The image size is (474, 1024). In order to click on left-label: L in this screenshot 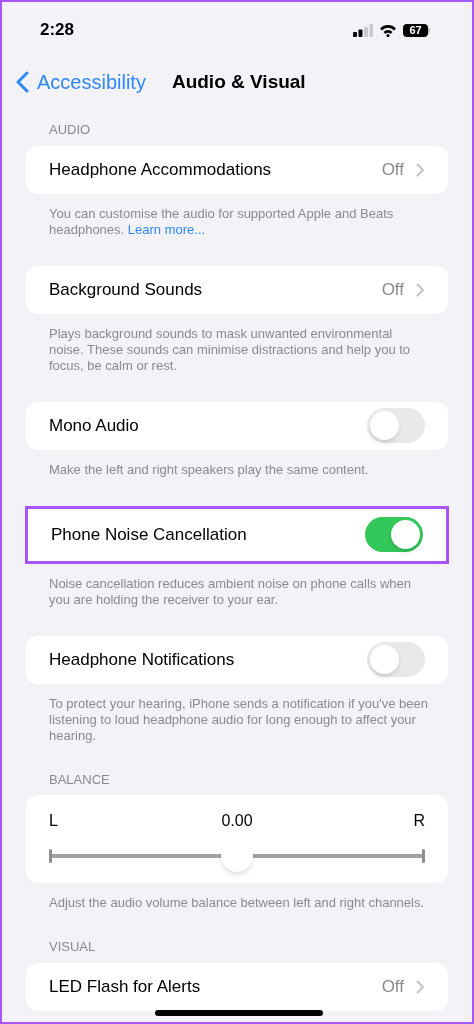, I will do `click(54, 821)`.